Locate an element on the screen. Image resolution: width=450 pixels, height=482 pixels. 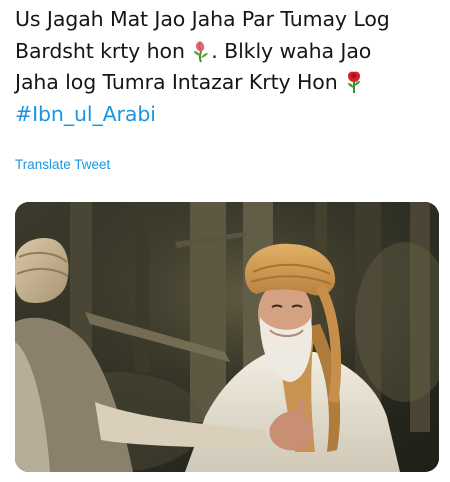
tweet-line-3: Jaha log Tumra Intazar Krty Hon is located at coordinates (176, 82).